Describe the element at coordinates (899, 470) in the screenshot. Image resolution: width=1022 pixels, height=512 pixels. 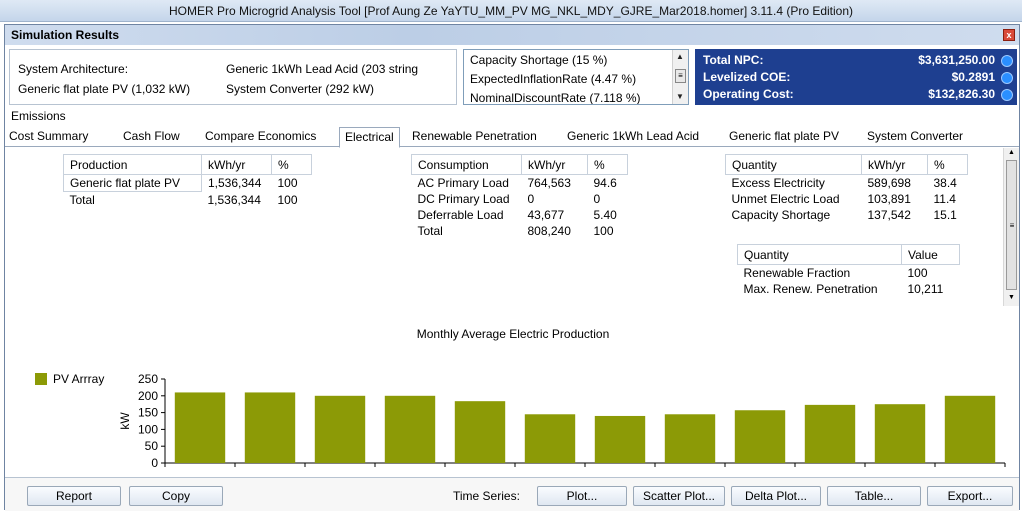
I see `x-tick-label: Nov` at that location.